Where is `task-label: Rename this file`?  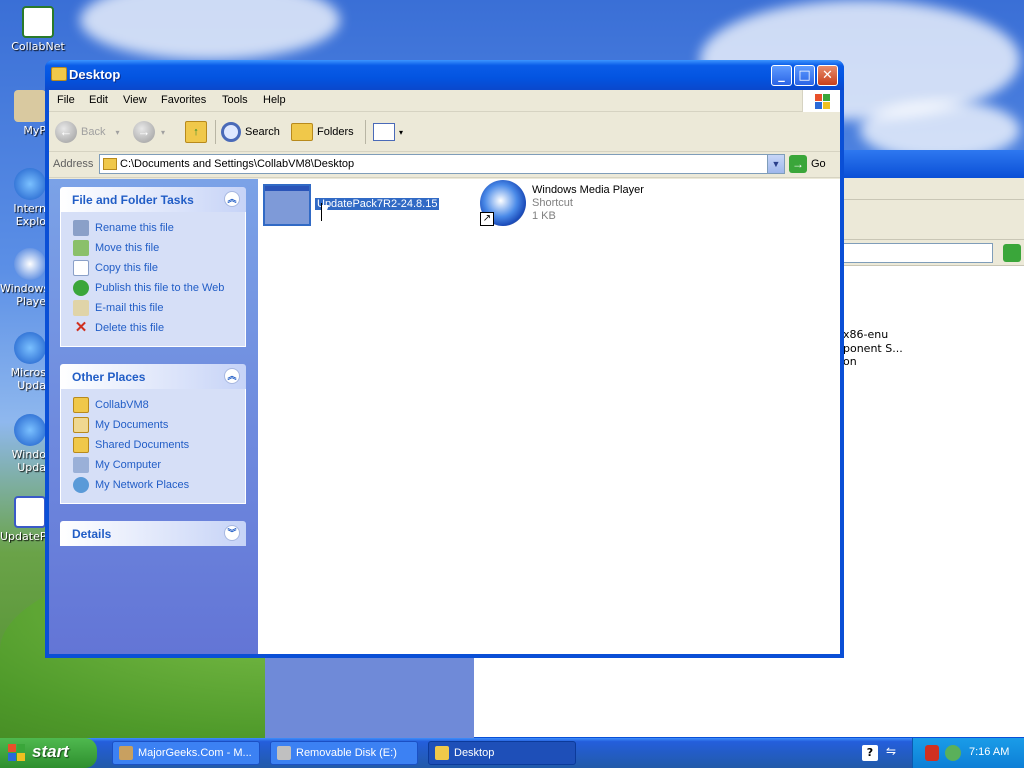
task-label: Rename this file is located at coordinates (134, 228).